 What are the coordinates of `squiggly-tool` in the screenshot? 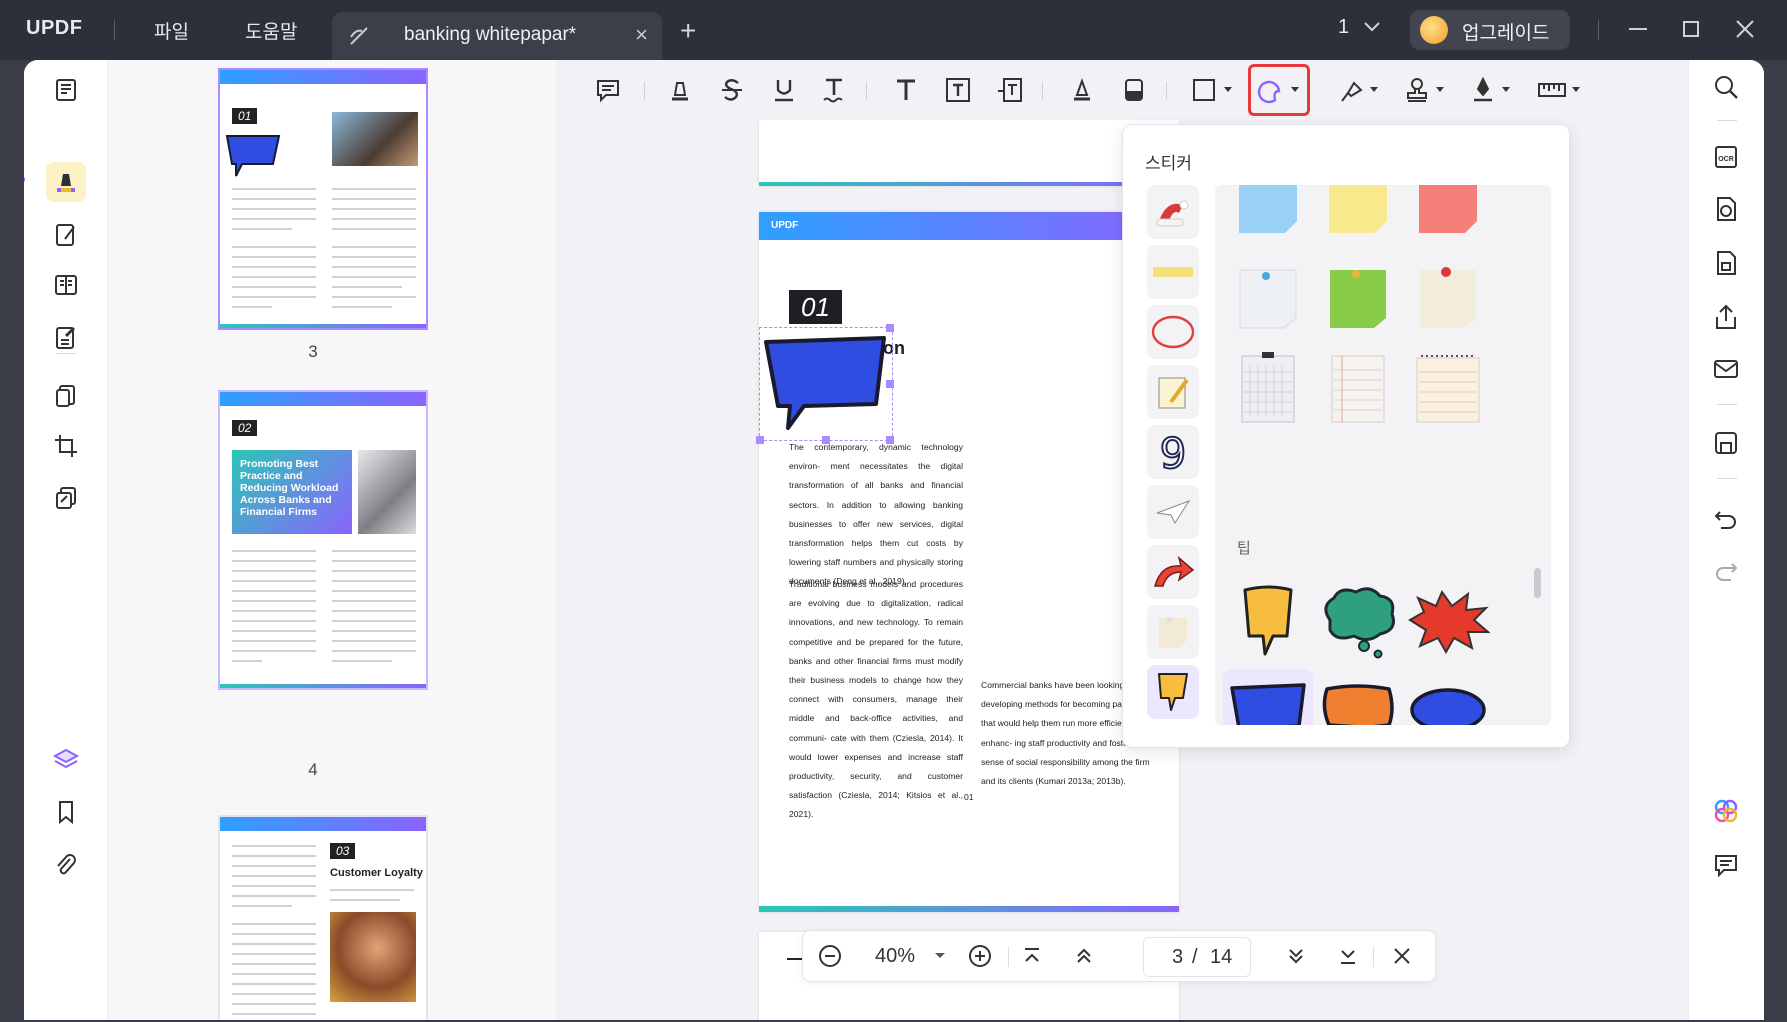 It's located at (834, 90).